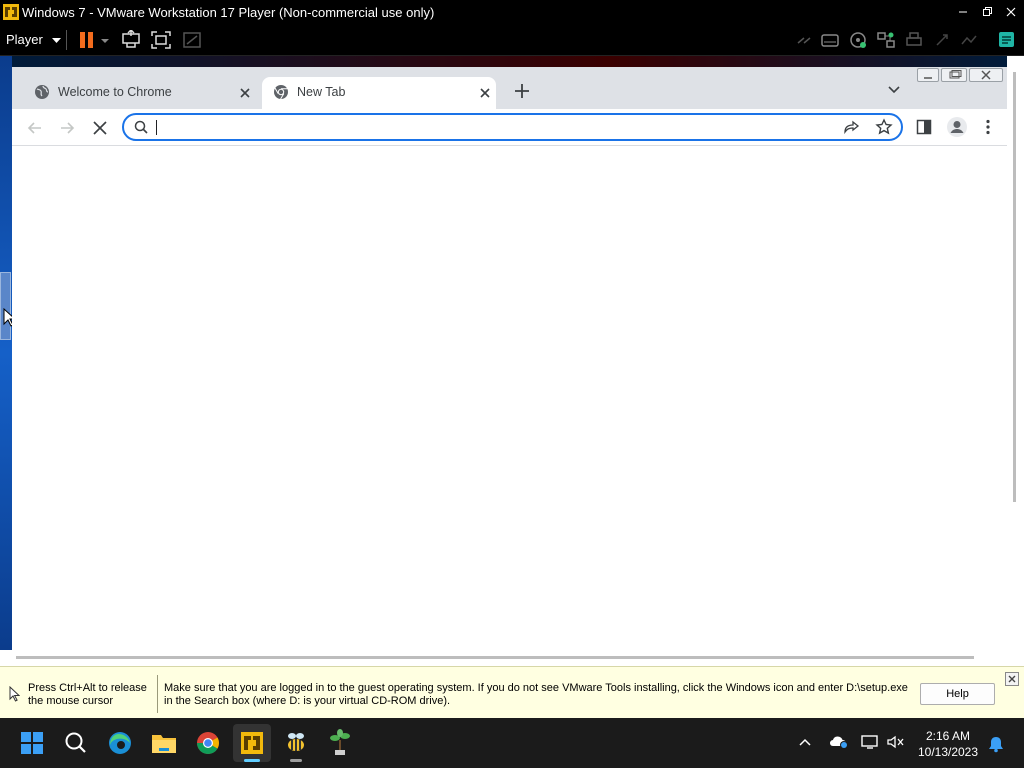 The height and width of the screenshot is (768, 1024). What do you see at coordinates (512, 40) in the screenshot?
I see `vmware-toolbar: Player` at bounding box center [512, 40].